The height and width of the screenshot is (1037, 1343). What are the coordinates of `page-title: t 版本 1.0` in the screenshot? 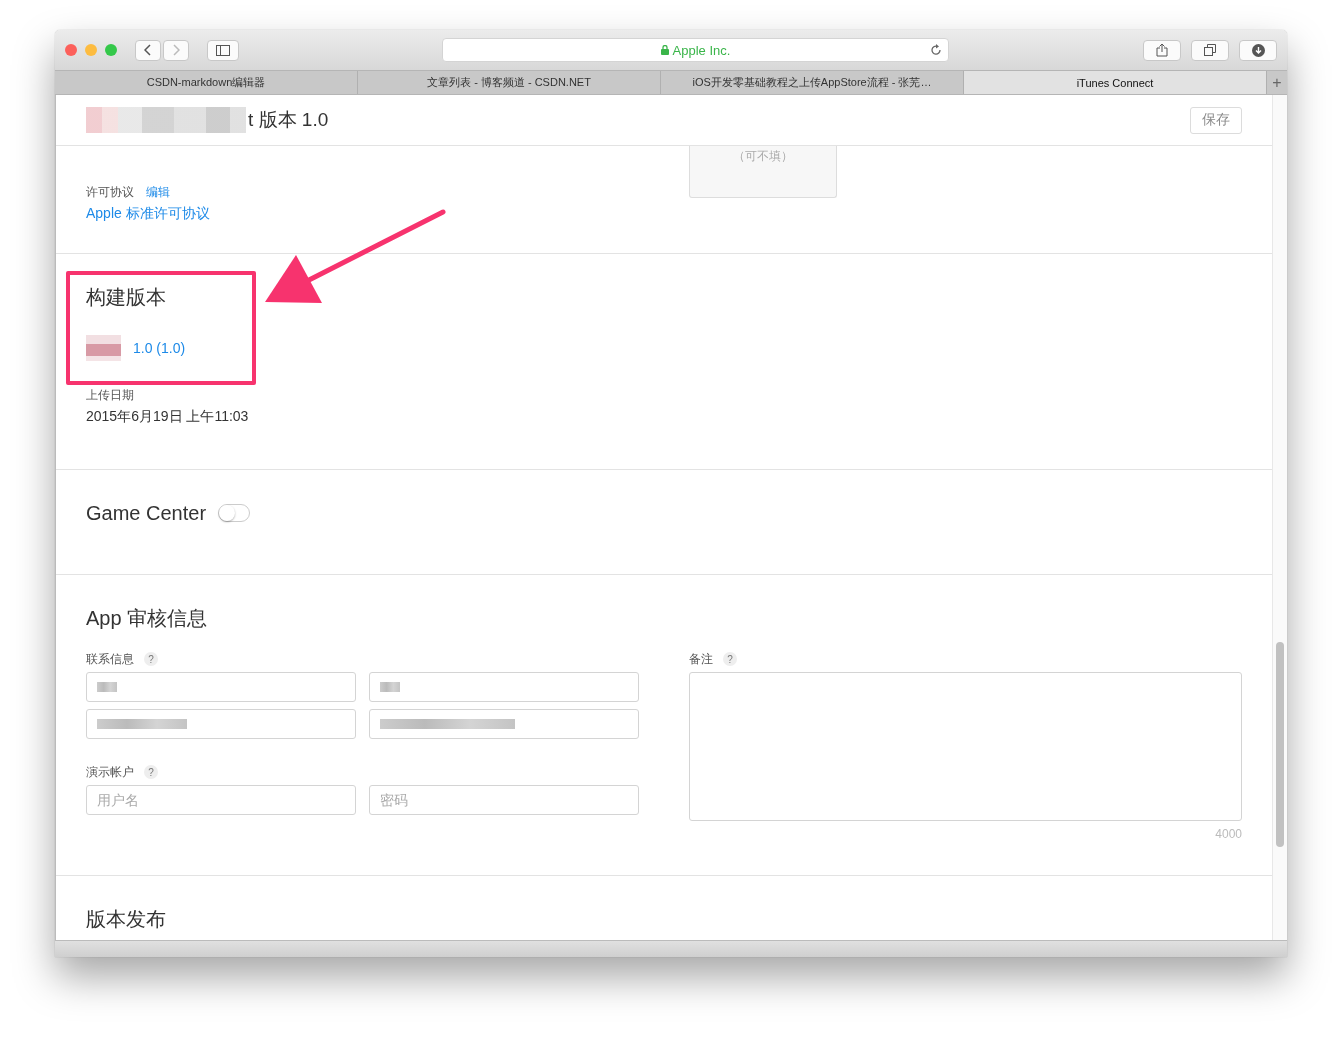 It's located at (288, 120).